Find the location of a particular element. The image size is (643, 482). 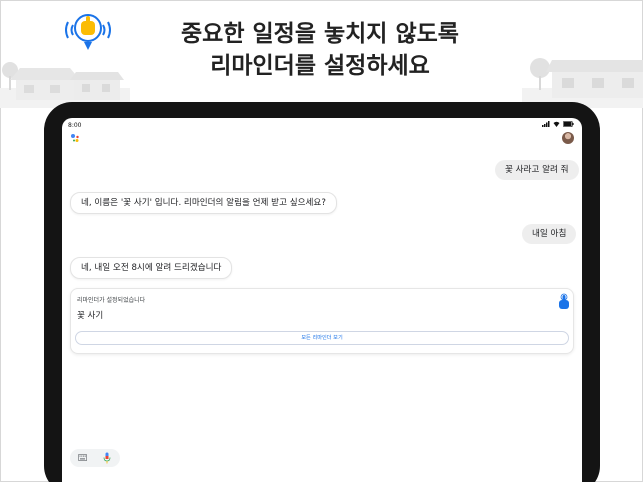

wifi-icon is located at coordinates (556, 124).